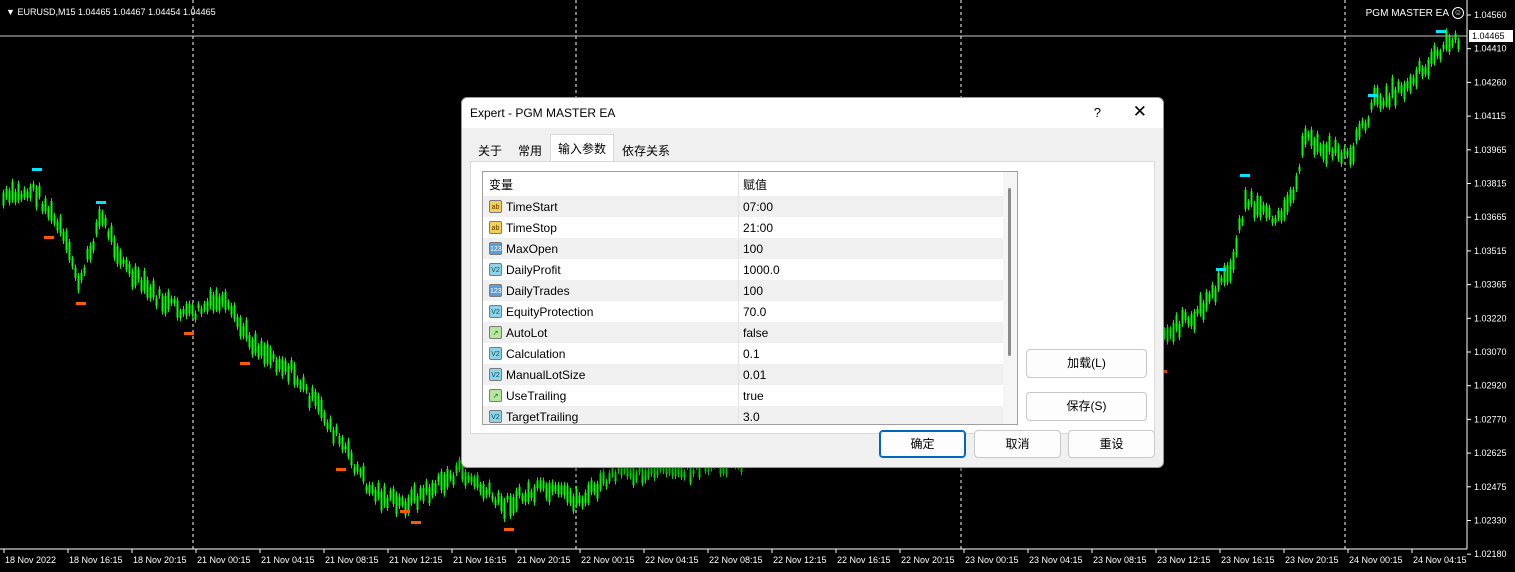 The image size is (1515, 572). What do you see at coordinates (878, 353) in the screenshot?
I see `param-value: 0.1` at bounding box center [878, 353].